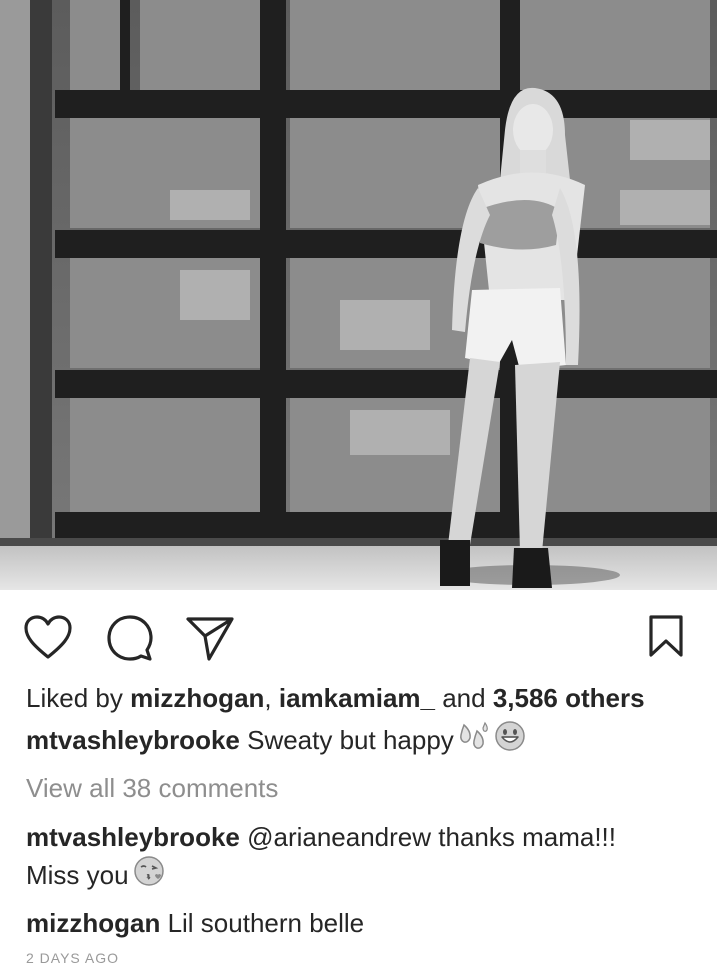 The image size is (717, 966). I want to click on comment-2-text: Lil southern belle, so click(262, 923).